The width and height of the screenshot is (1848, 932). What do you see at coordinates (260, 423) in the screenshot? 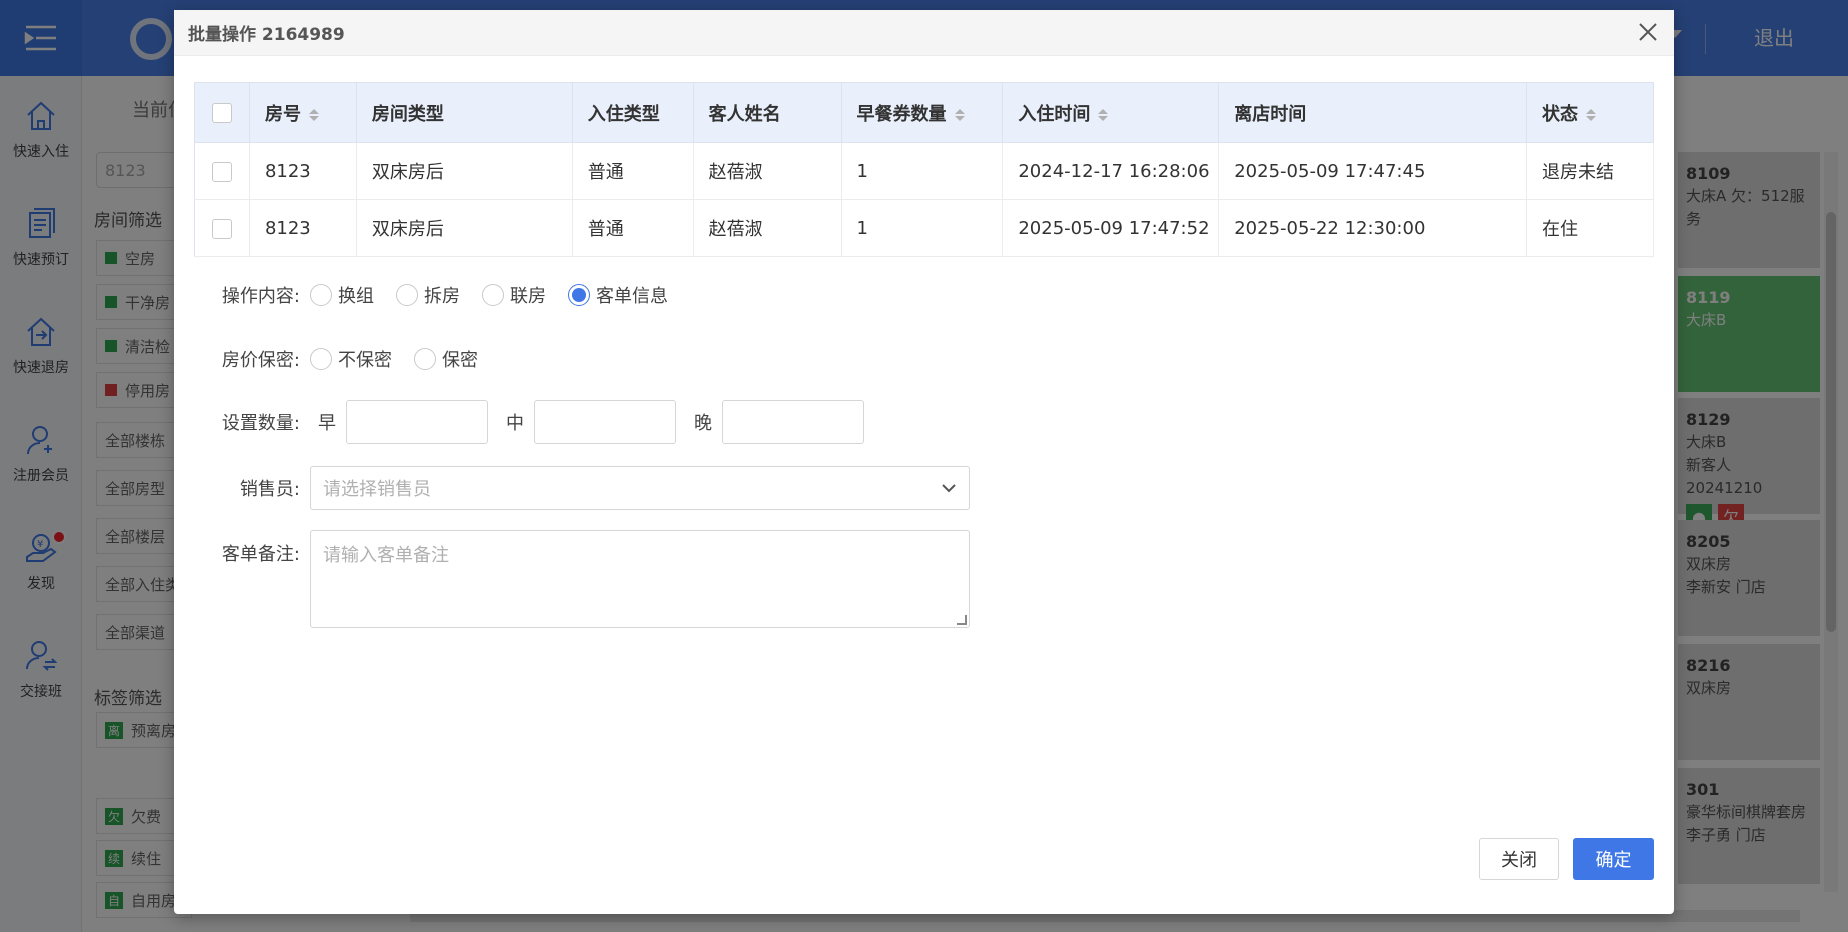
I see `quantity-label: 设置数量:` at bounding box center [260, 423].